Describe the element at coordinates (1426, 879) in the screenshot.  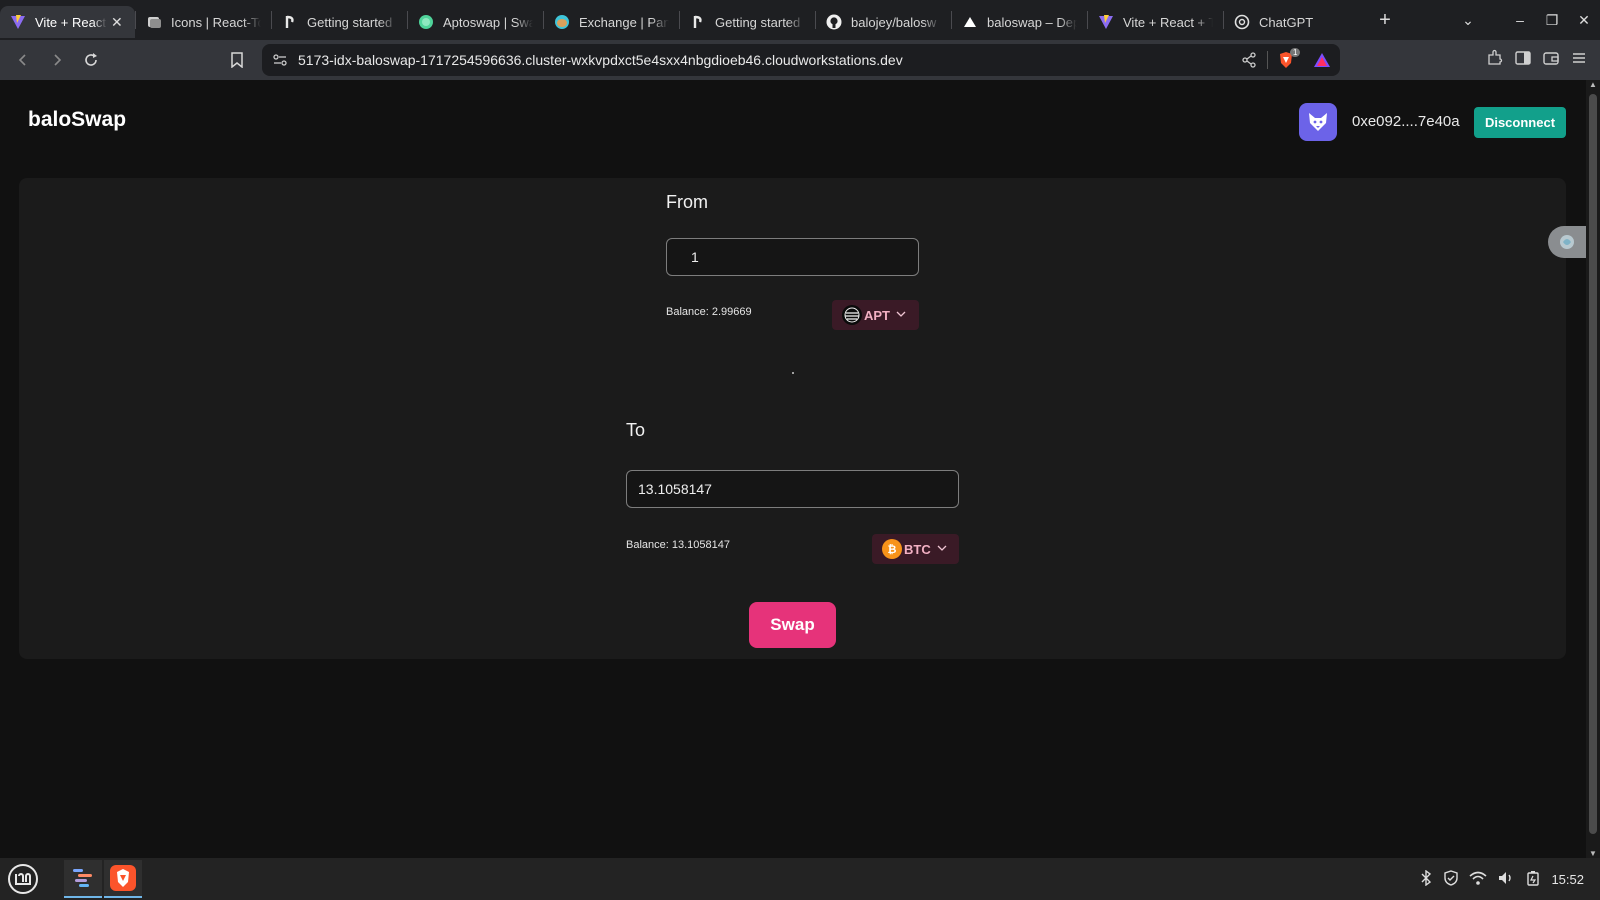
I see `bluetooth-icon` at that location.